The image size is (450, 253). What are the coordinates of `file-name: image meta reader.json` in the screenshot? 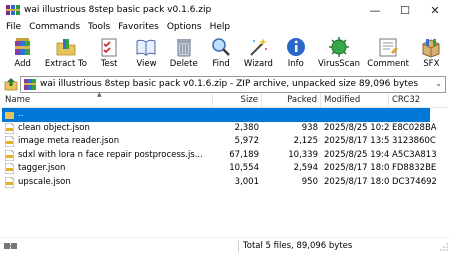 It's located at (69, 141).